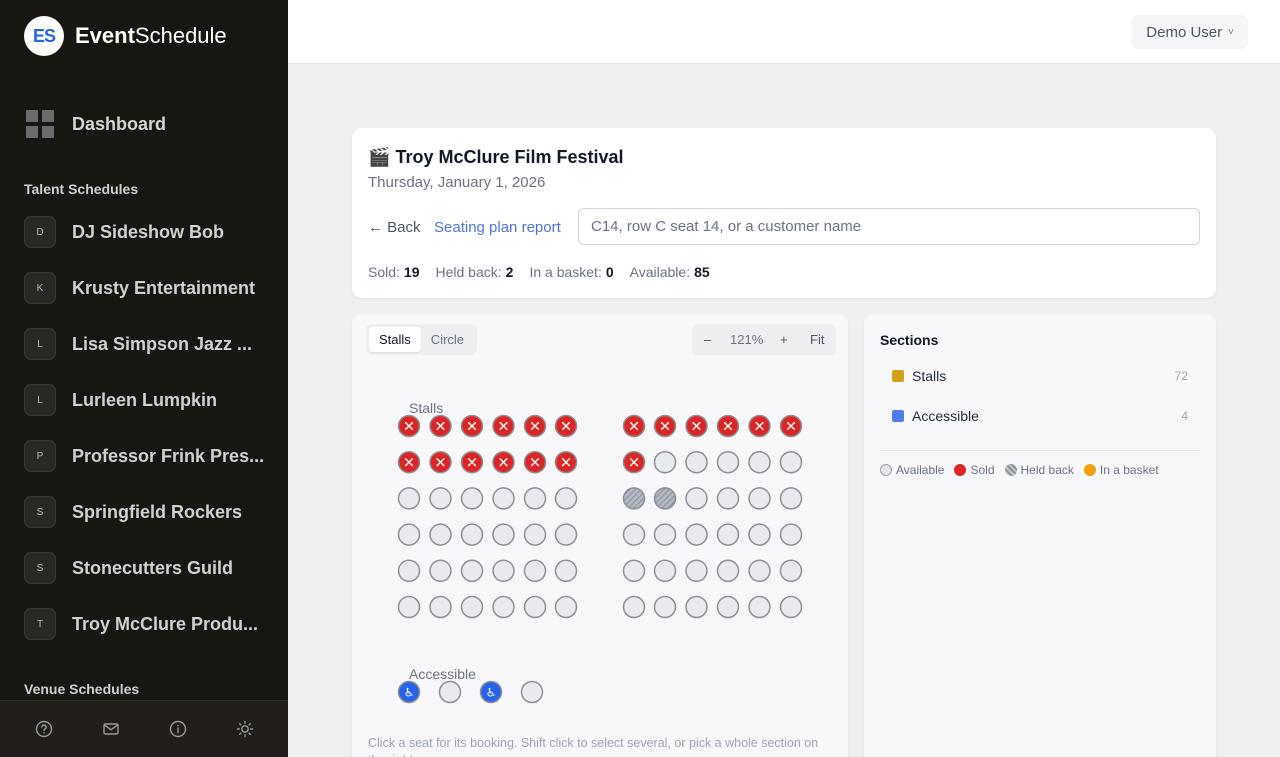 The width and height of the screenshot is (1280, 757). Describe the element at coordinates (146, 232) in the screenshot. I see `sidebar-item-talent: D DJ Sideshow Bob` at that location.